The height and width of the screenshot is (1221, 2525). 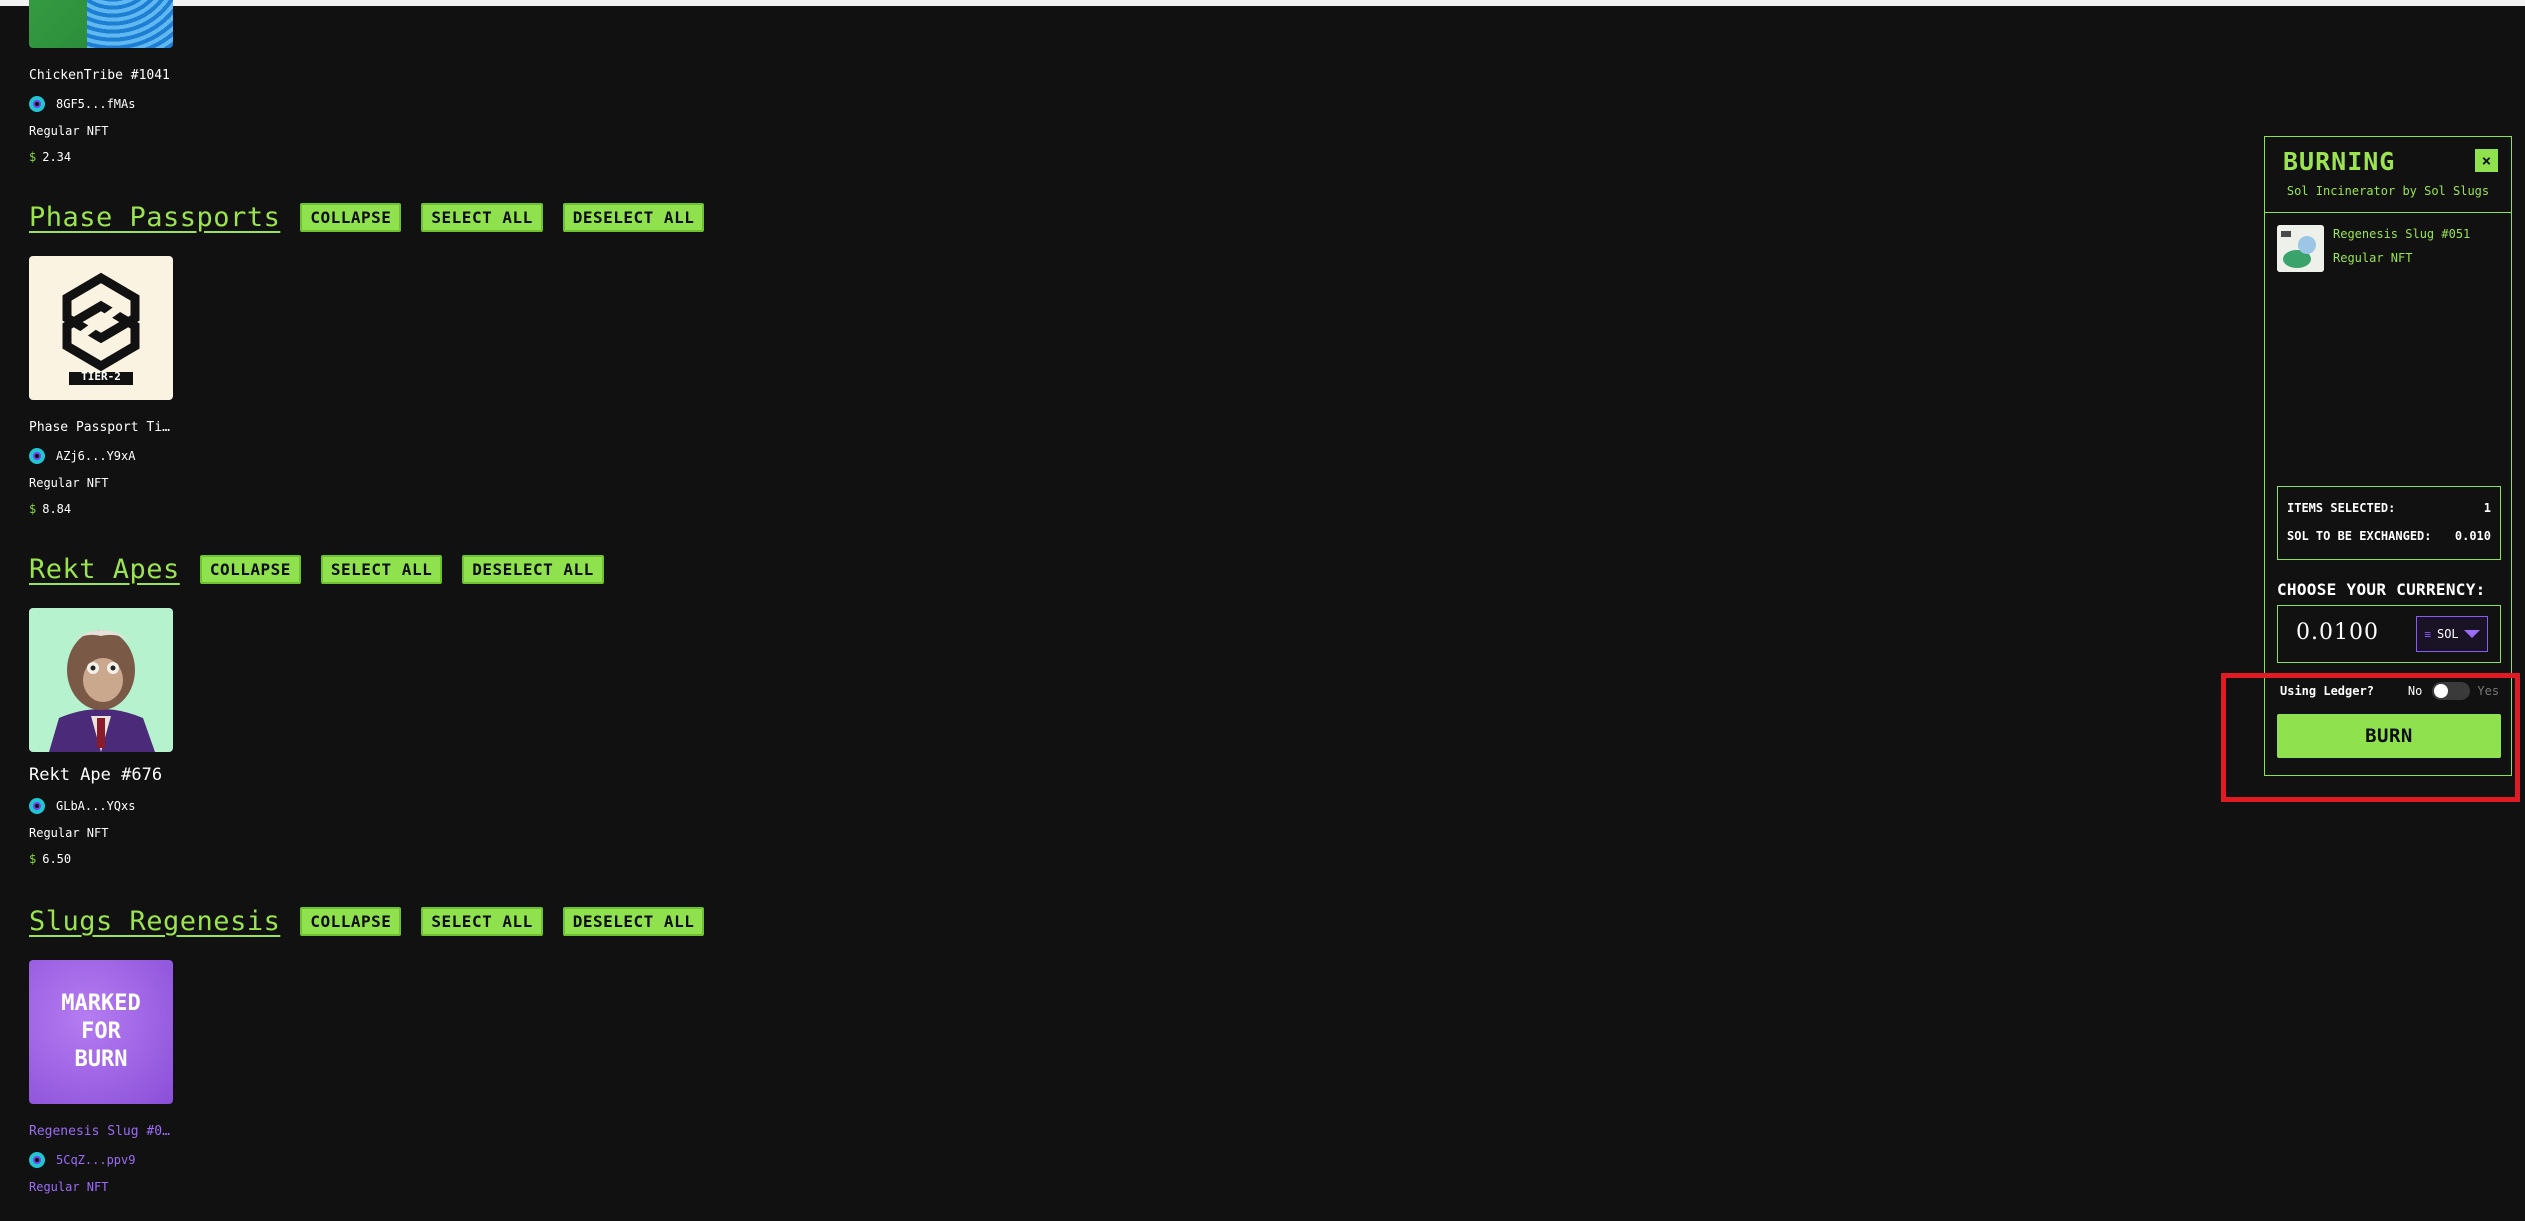 What do you see at coordinates (96, 104) in the screenshot?
I see `nft-address-text: 8GF5...fMAs` at bounding box center [96, 104].